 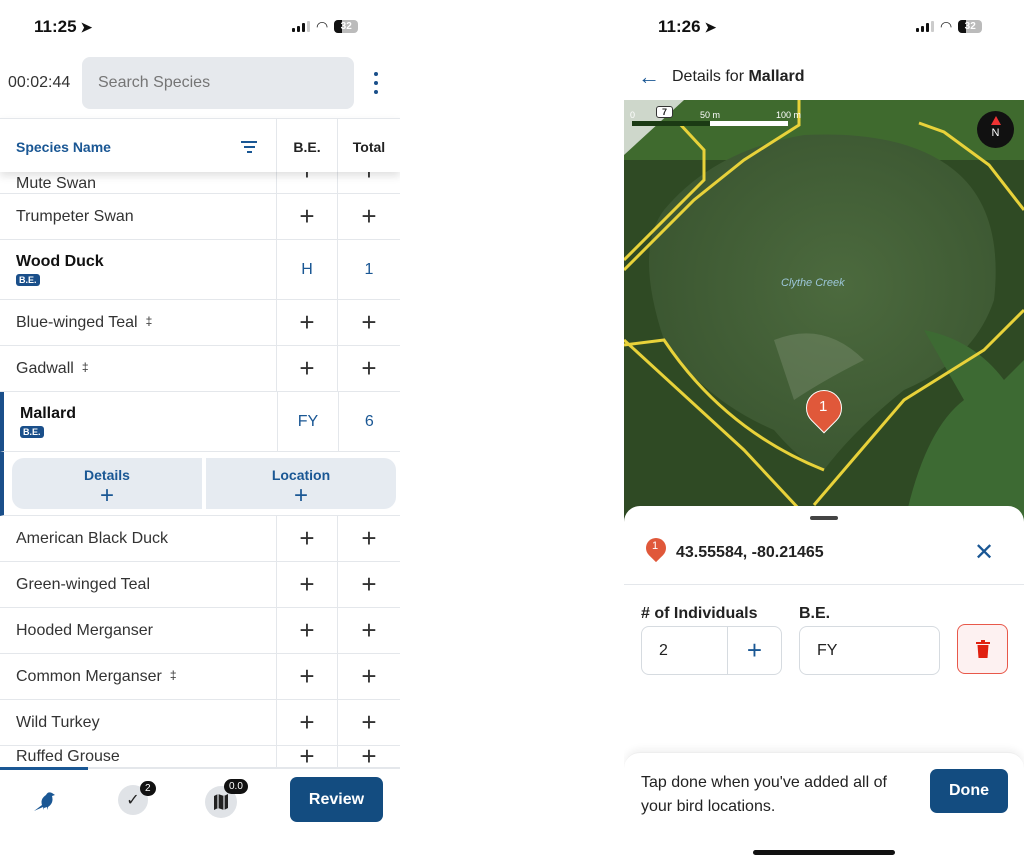 I want to click on table-row: Mallard B.E. FY 6, so click(x=200, y=422).